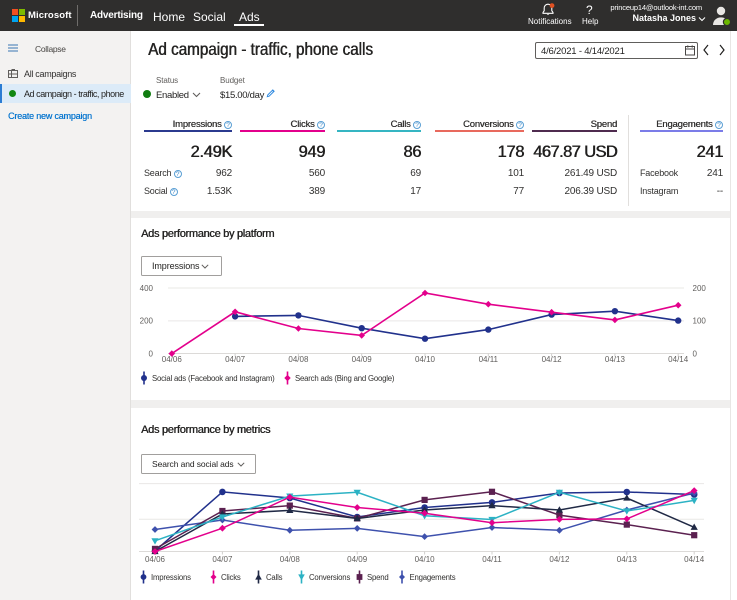 This screenshot has width=737, height=600. Describe the element at coordinates (213, 378) in the screenshot. I see `svg-text:Social ads (Facebook and Insta: Social ads (Facebook and Instagram)` at that location.